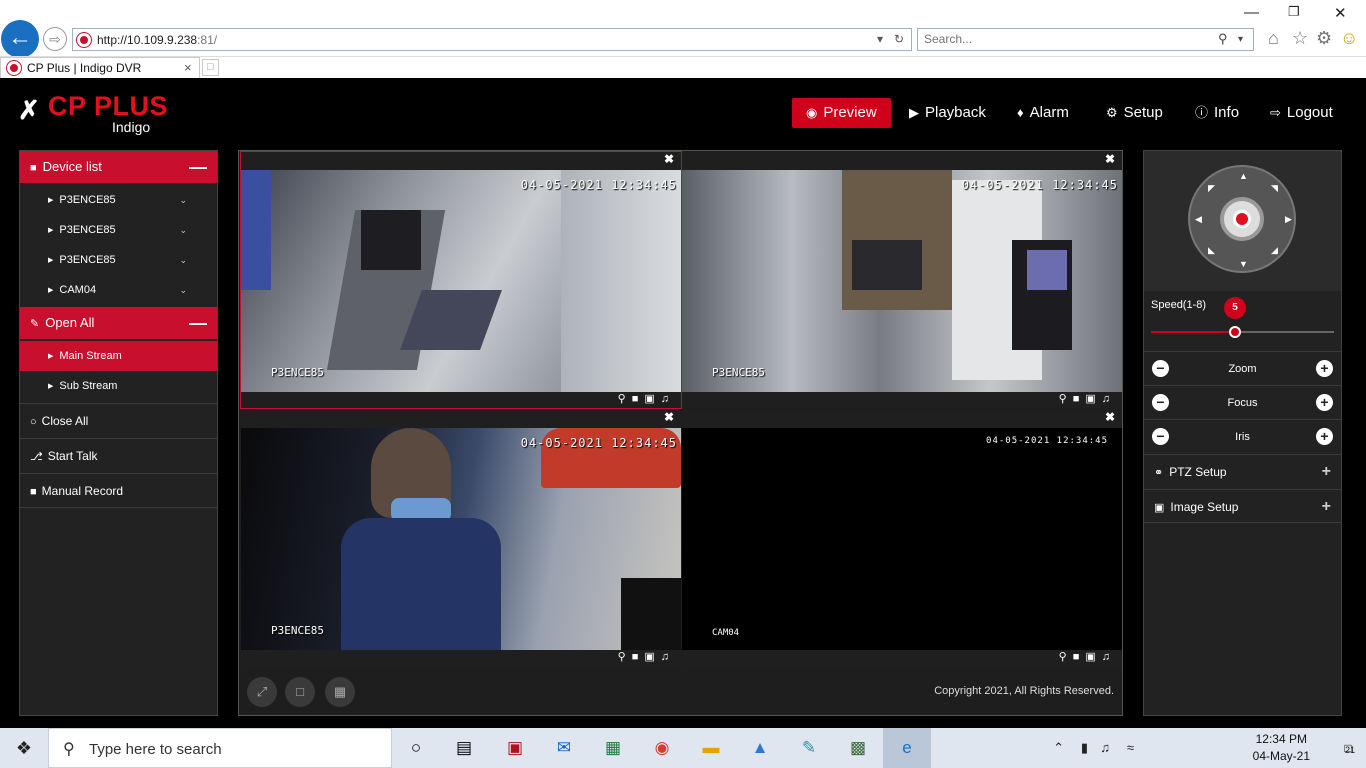  Describe the element at coordinates (880, 39) in the screenshot. I see `dropdown-arrow-icon: ▾` at that location.